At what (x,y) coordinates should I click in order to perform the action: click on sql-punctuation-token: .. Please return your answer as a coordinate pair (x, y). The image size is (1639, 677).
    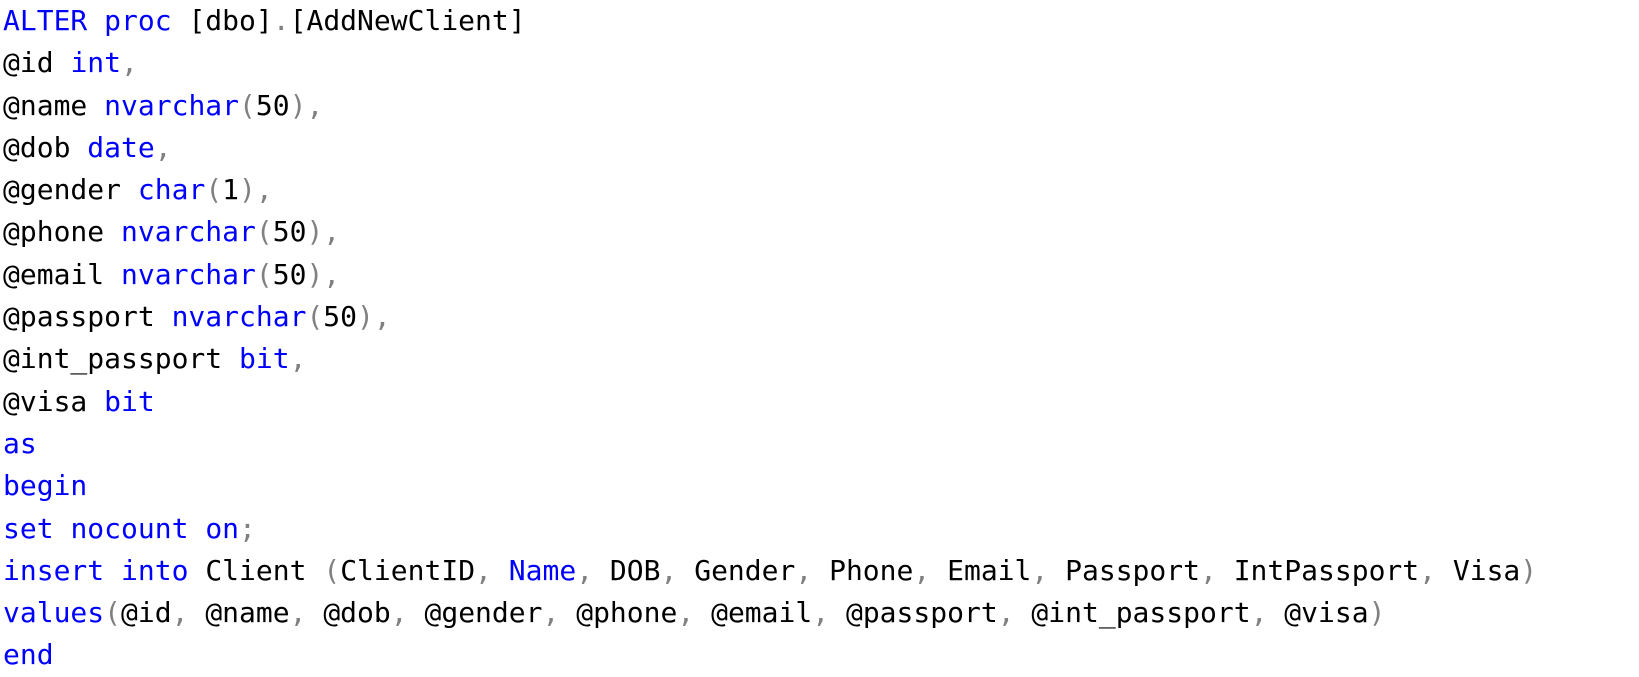
    Looking at the image, I should click on (281, 20).